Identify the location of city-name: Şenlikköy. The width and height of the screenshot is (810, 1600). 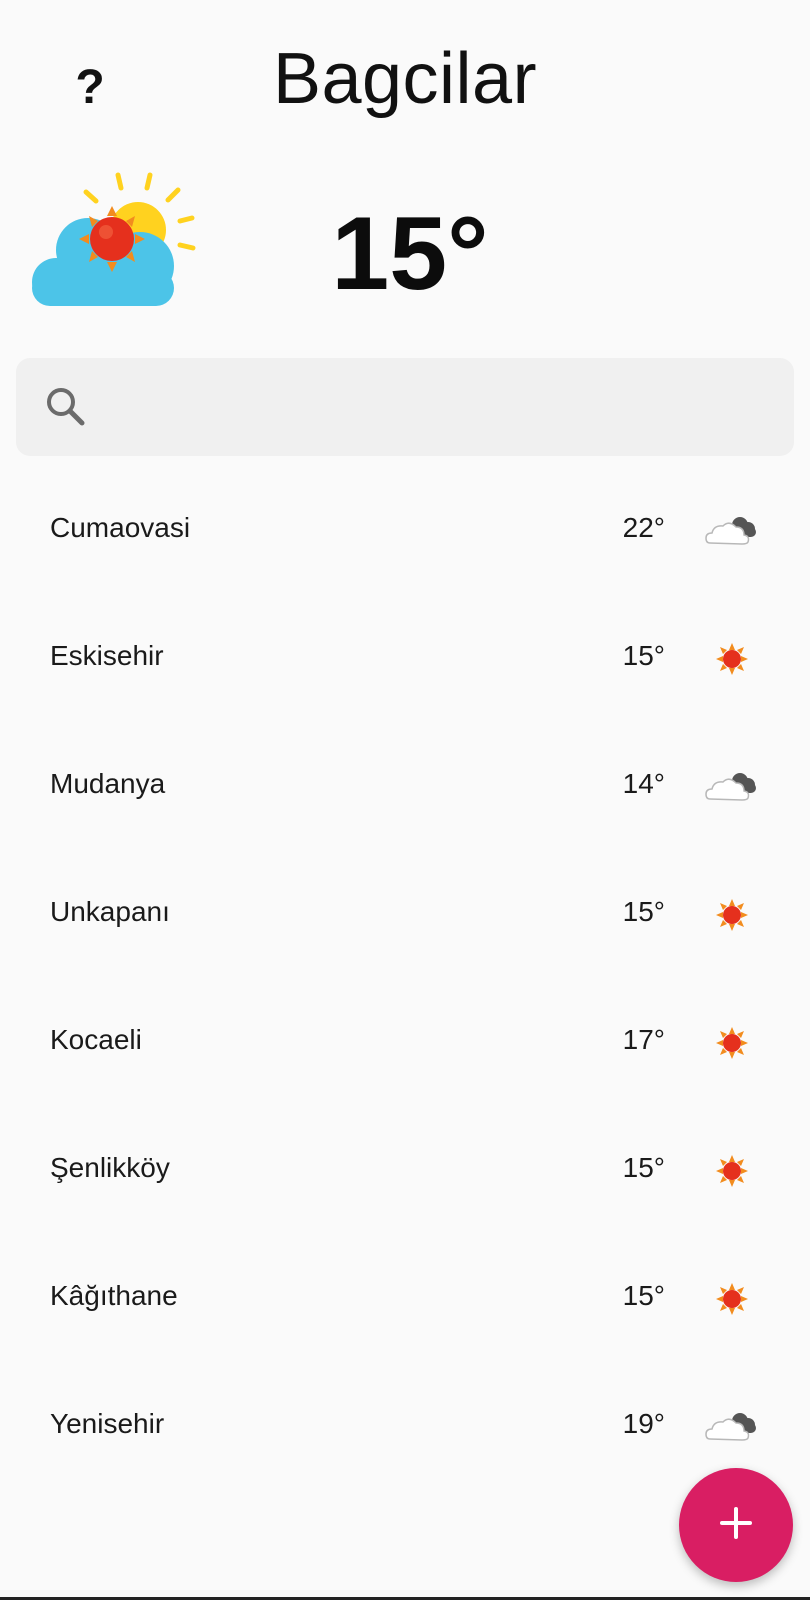
(110, 1167).